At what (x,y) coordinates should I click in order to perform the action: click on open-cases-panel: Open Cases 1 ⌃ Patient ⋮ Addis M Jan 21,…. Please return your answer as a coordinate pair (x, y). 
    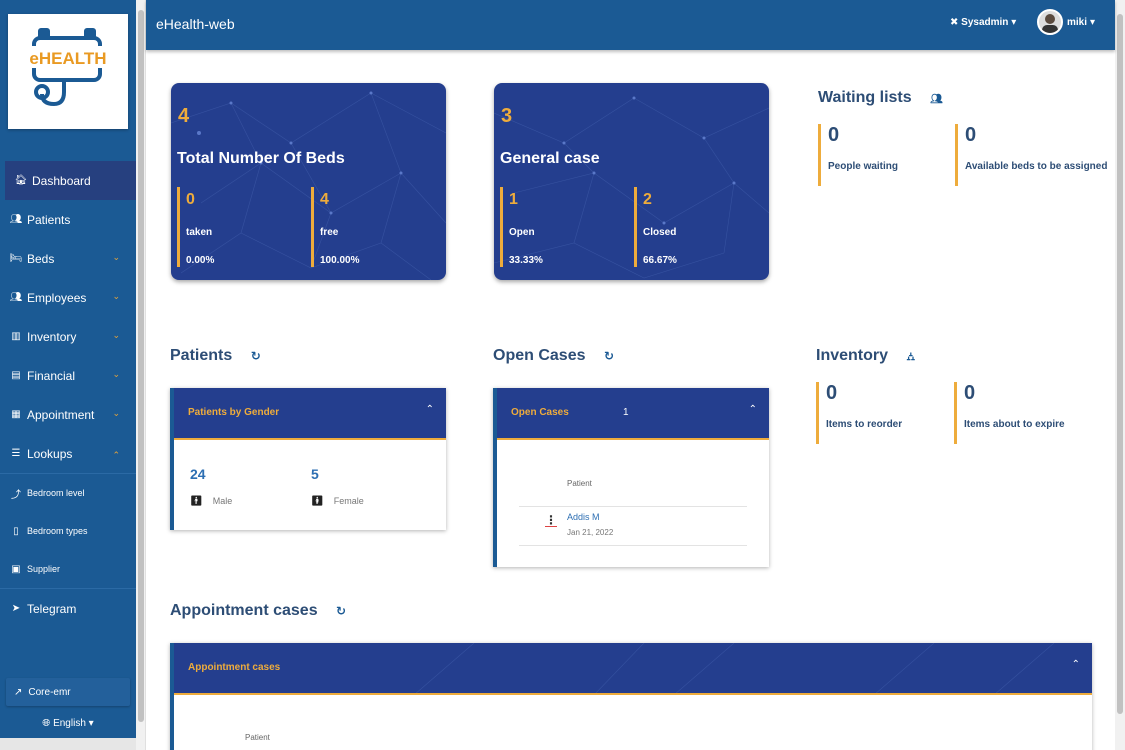
    Looking at the image, I should click on (631, 477).